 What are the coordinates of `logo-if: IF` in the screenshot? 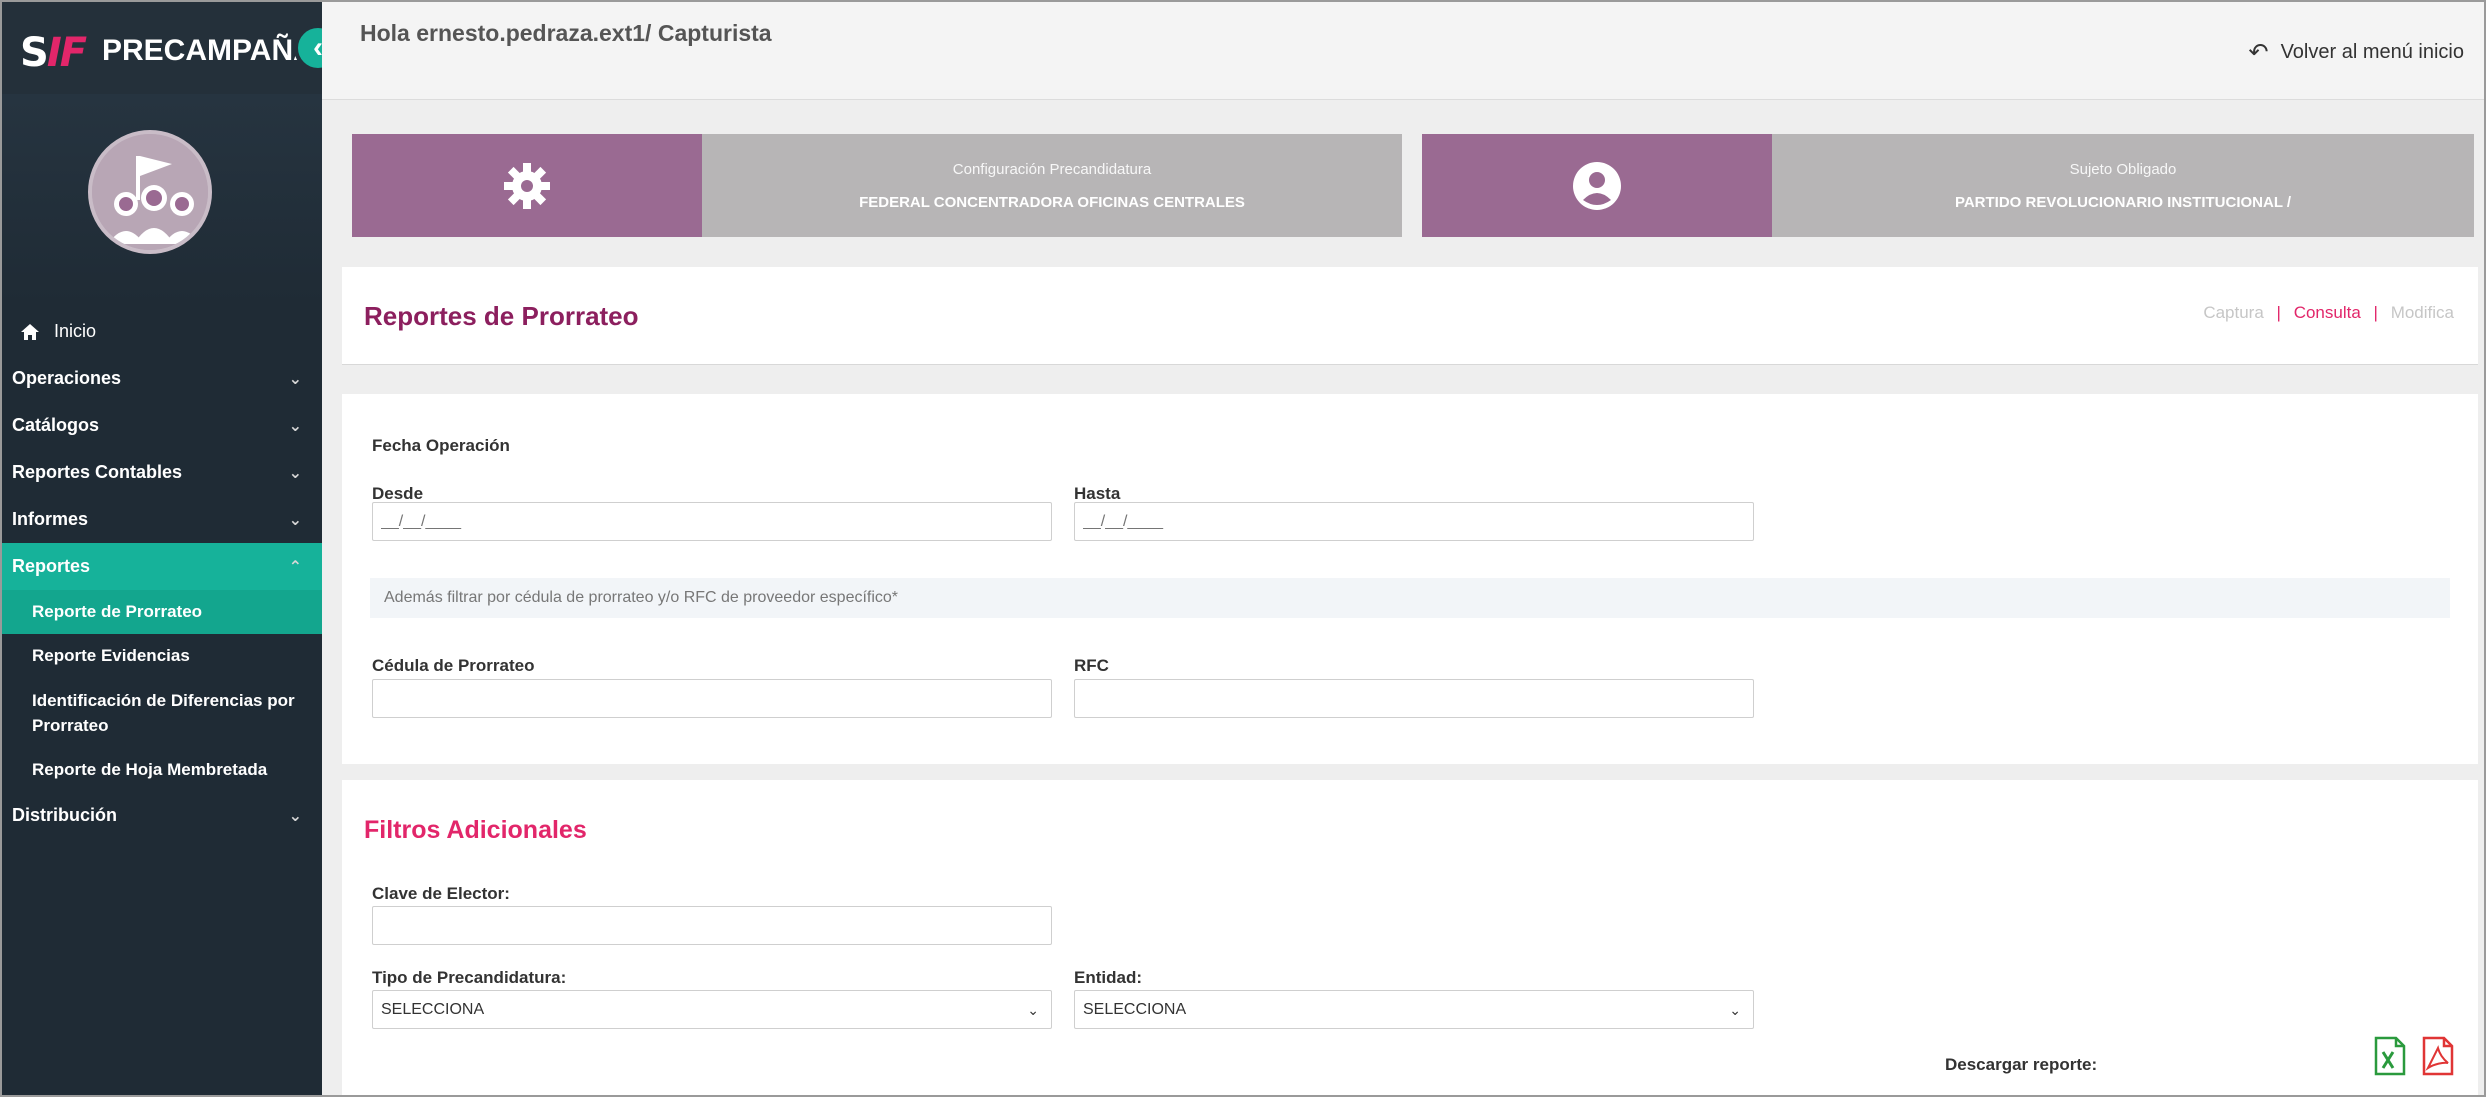 It's located at (66, 53).